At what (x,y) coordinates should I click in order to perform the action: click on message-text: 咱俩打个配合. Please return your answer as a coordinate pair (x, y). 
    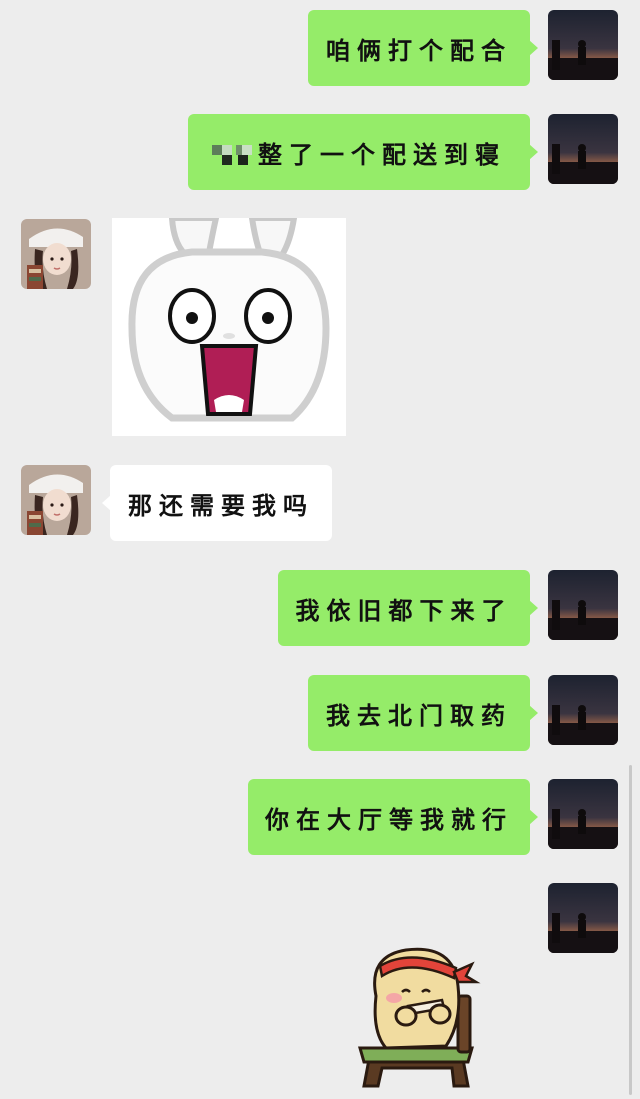
    Looking at the image, I should click on (419, 50).